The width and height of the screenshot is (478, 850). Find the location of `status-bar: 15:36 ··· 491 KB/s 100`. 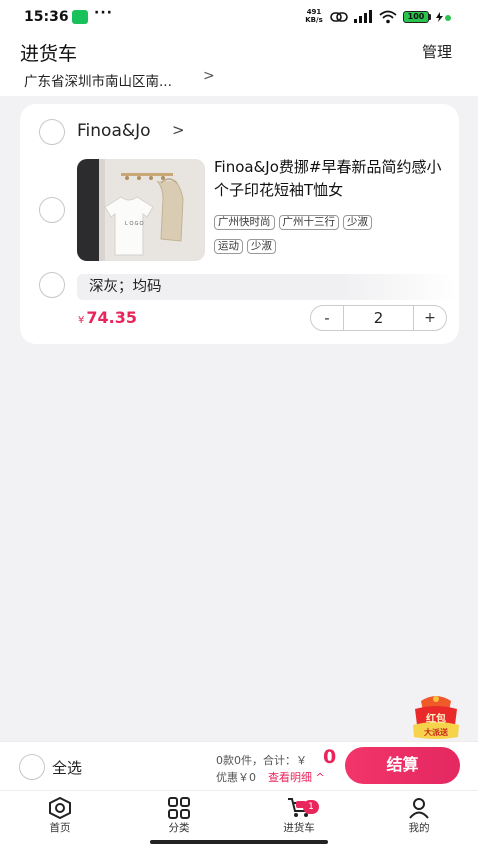

status-bar: 15:36 ··· 491 KB/s 100 is located at coordinates (239, 17).